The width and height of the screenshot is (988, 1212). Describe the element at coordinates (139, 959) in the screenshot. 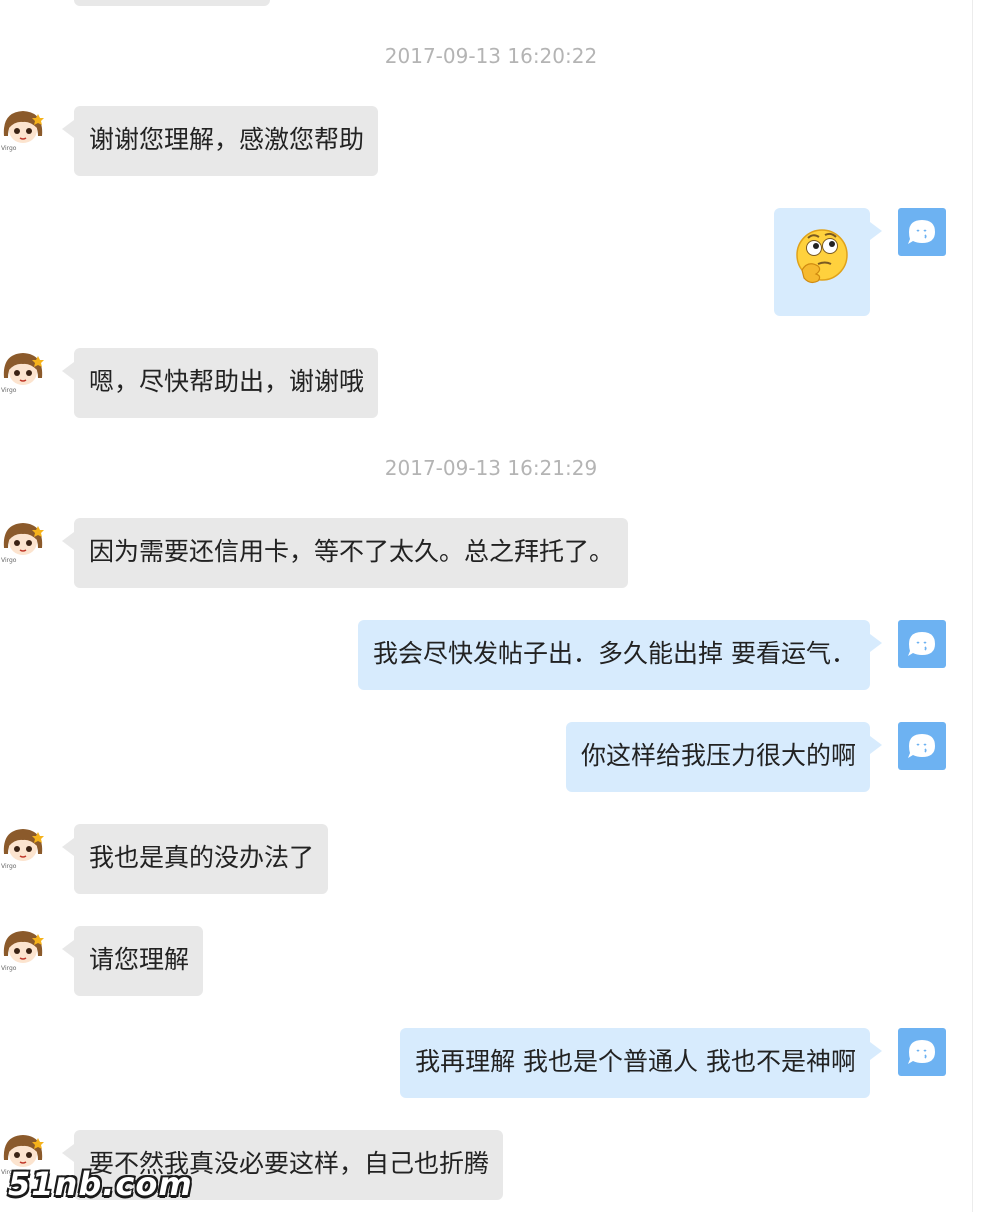

I see `message-text: 请您理解` at that location.